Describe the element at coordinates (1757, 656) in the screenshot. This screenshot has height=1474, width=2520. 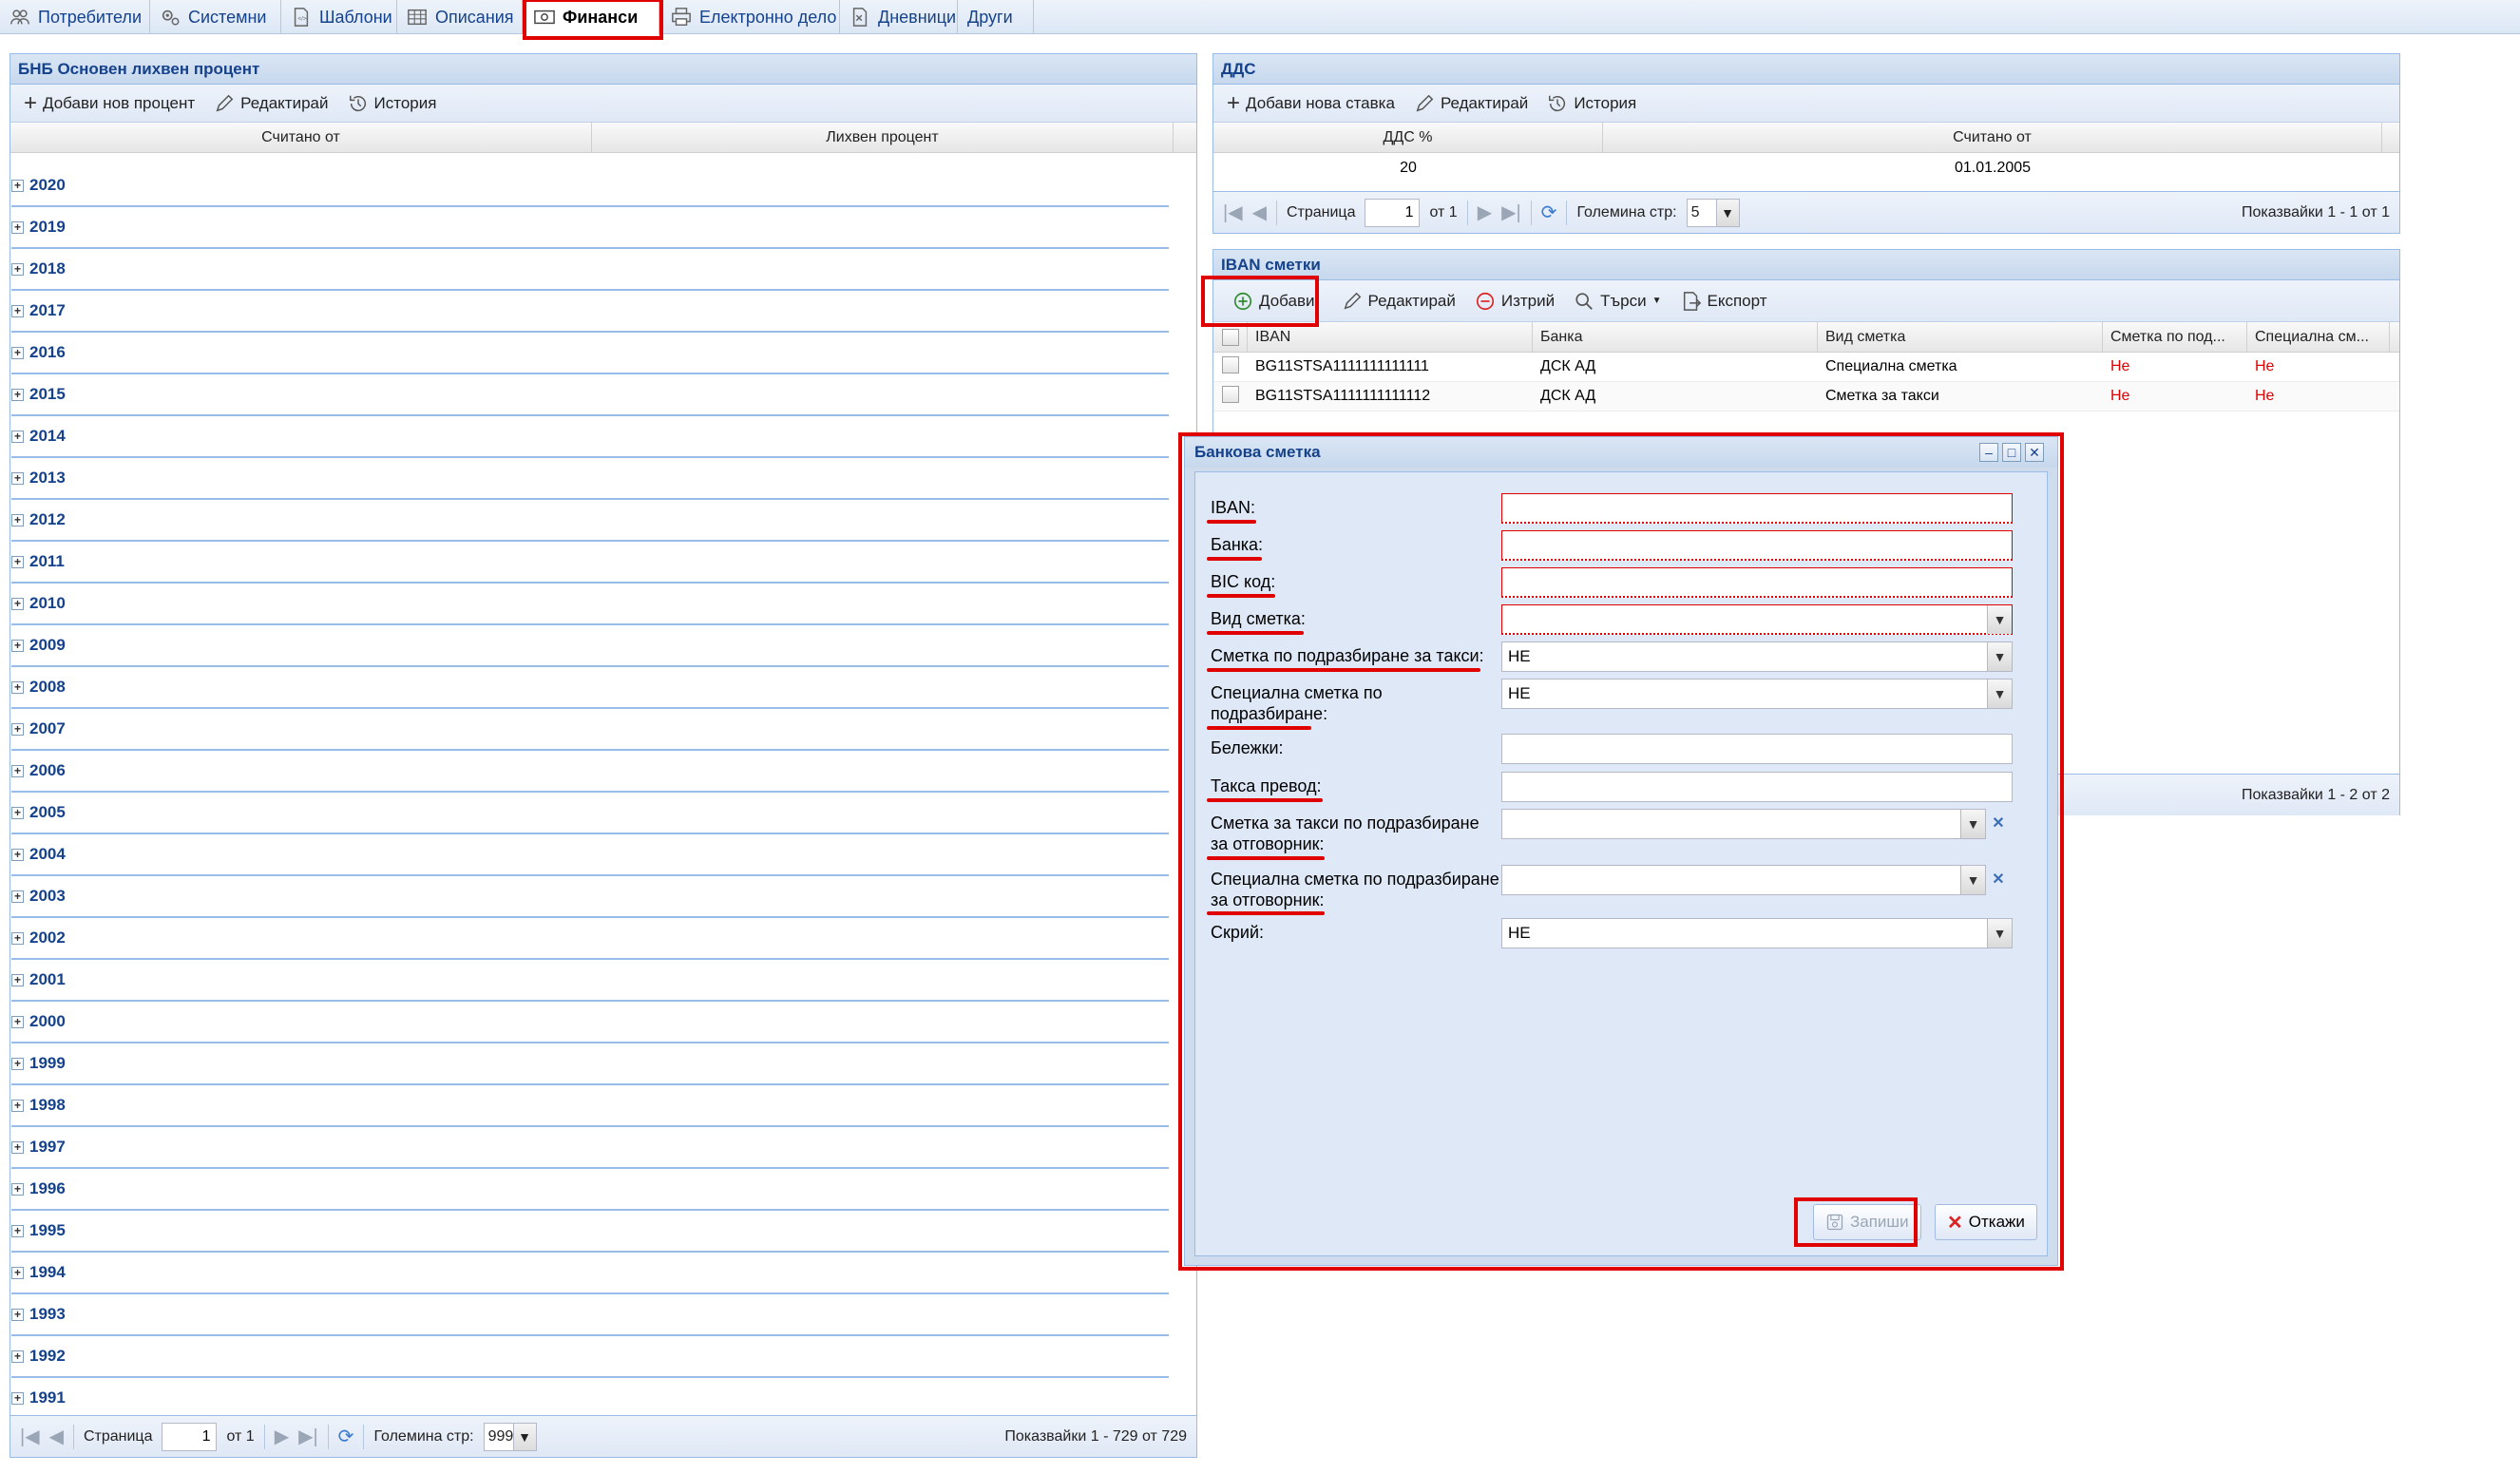
I see `default-fee-account-select: НЕ ▼` at that location.